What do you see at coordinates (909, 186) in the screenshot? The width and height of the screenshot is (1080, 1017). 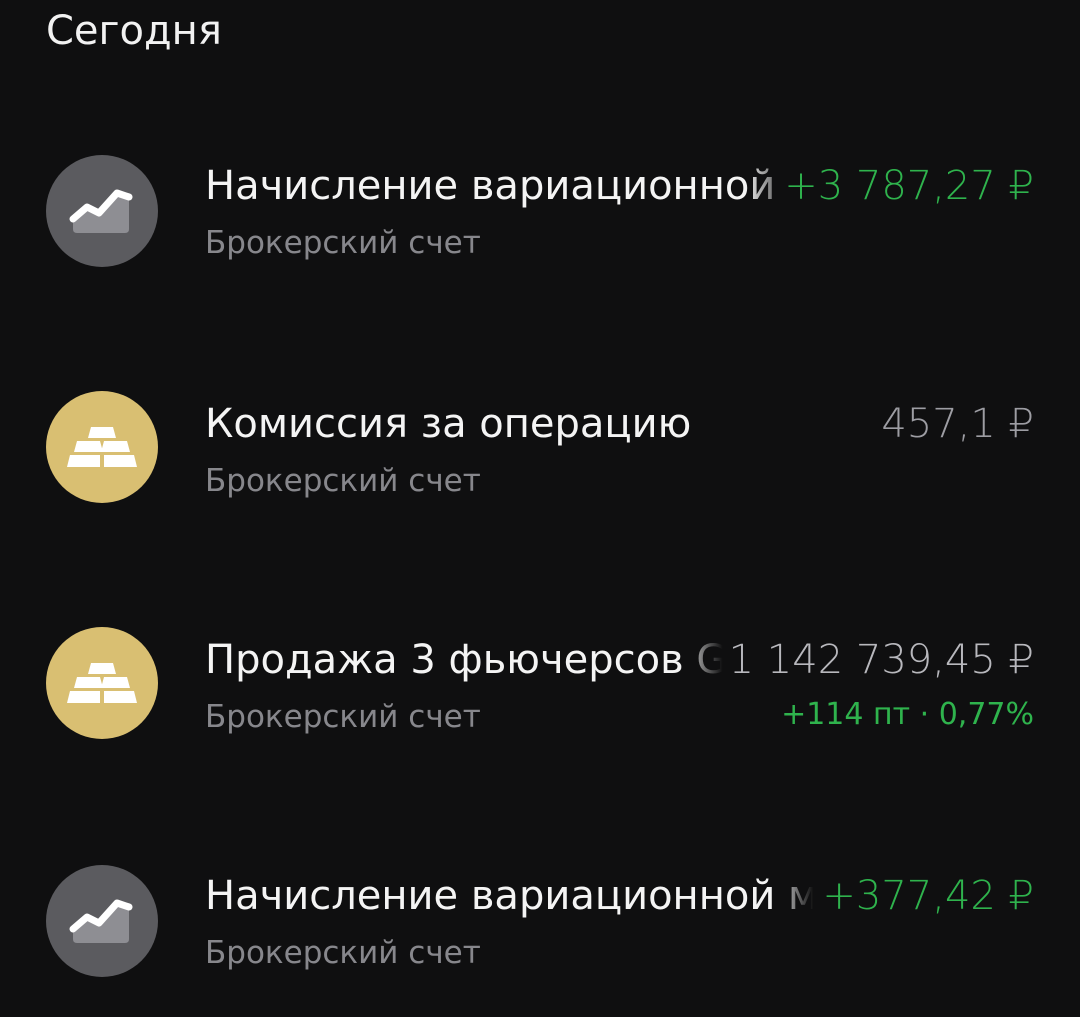 I see `operation-amount: +3 787,27 ₽` at bounding box center [909, 186].